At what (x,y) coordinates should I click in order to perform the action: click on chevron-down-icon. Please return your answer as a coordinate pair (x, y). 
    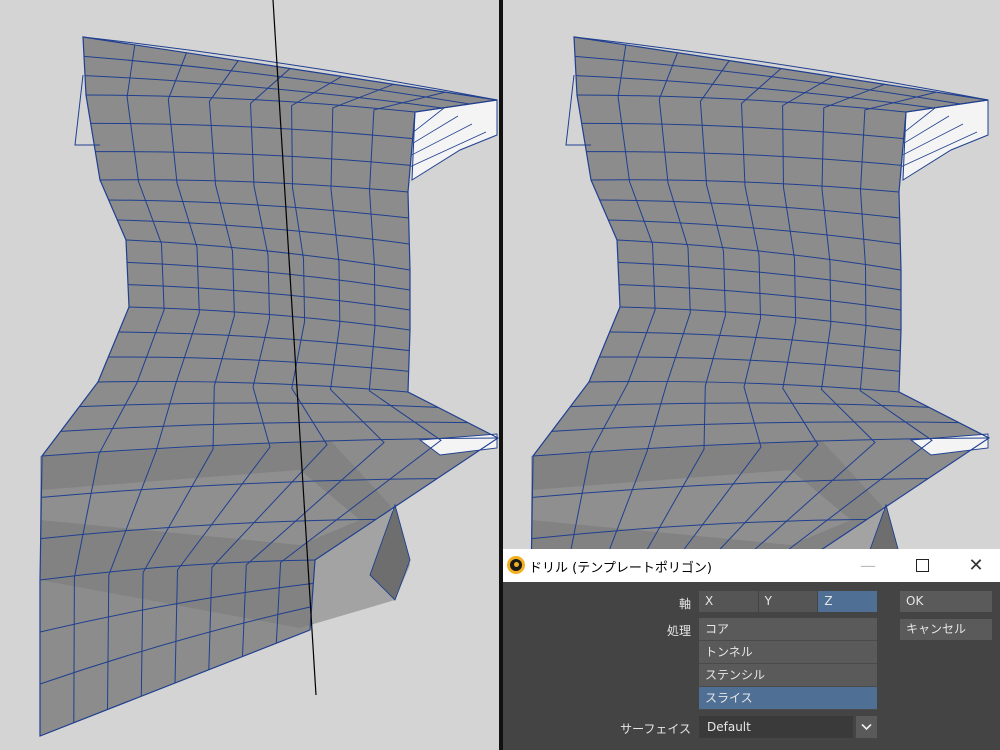
    Looking at the image, I should click on (866, 727).